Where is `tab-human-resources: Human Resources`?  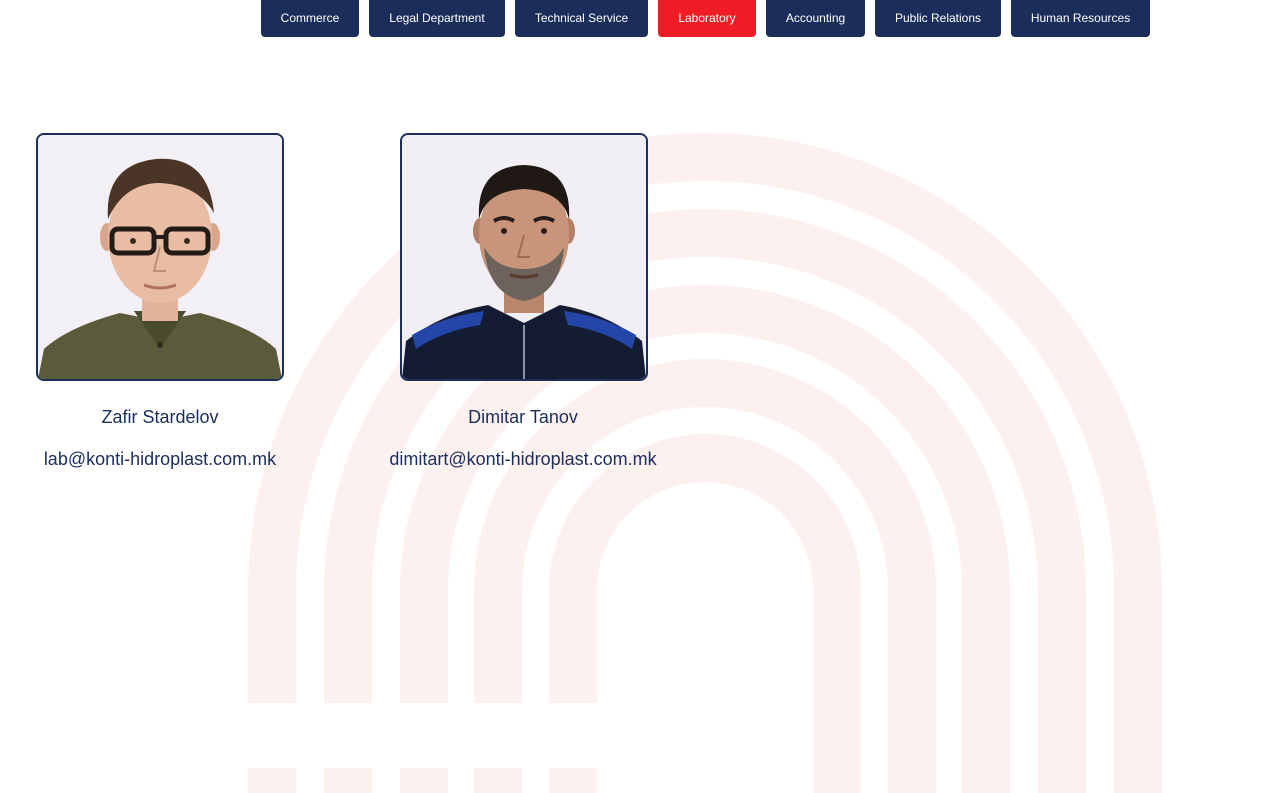 tab-human-resources: Human Resources is located at coordinates (1080, 18).